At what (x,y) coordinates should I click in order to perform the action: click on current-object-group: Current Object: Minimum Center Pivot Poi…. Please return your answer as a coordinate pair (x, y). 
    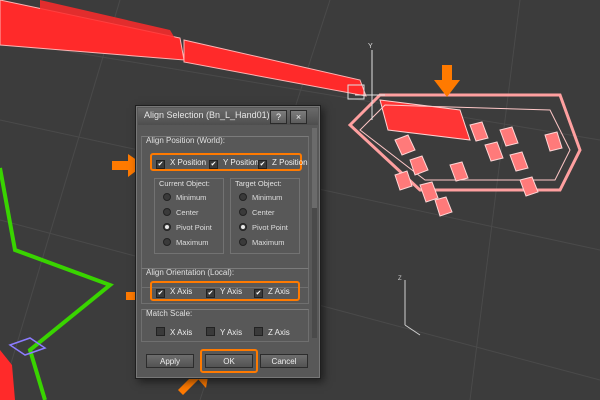
    Looking at the image, I should click on (189, 216).